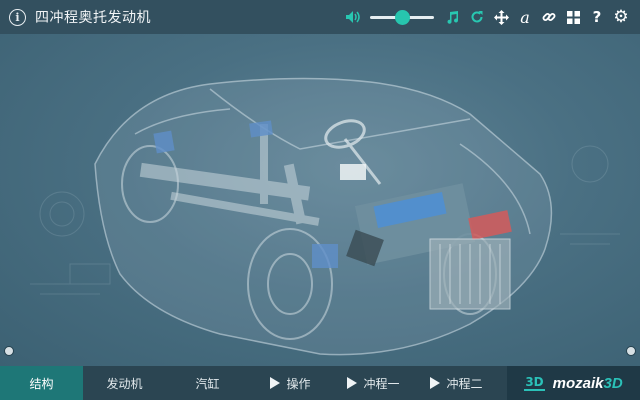 The height and width of the screenshot is (400, 640). Describe the element at coordinates (453, 17) in the screenshot. I see `music-icon` at that location.